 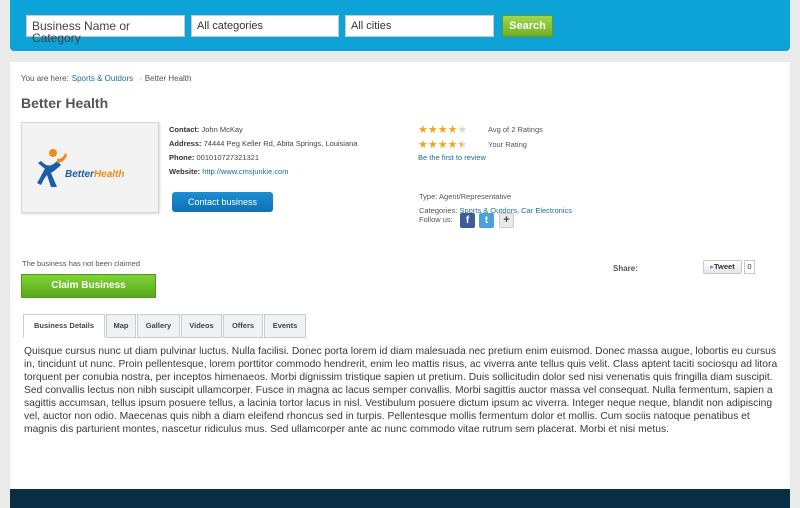 I want to click on logo-text-better: Better, so click(x=79, y=174).